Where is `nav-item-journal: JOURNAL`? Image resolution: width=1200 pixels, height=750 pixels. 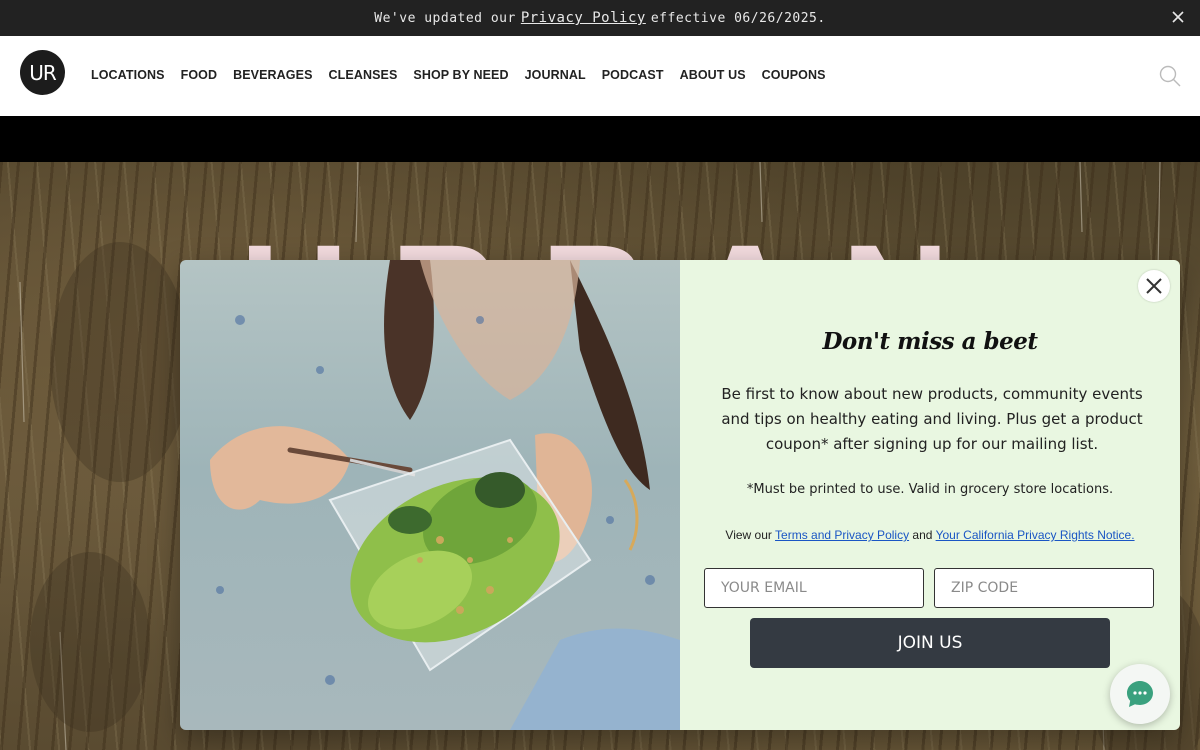
nav-item-journal: JOURNAL is located at coordinates (555, 75).